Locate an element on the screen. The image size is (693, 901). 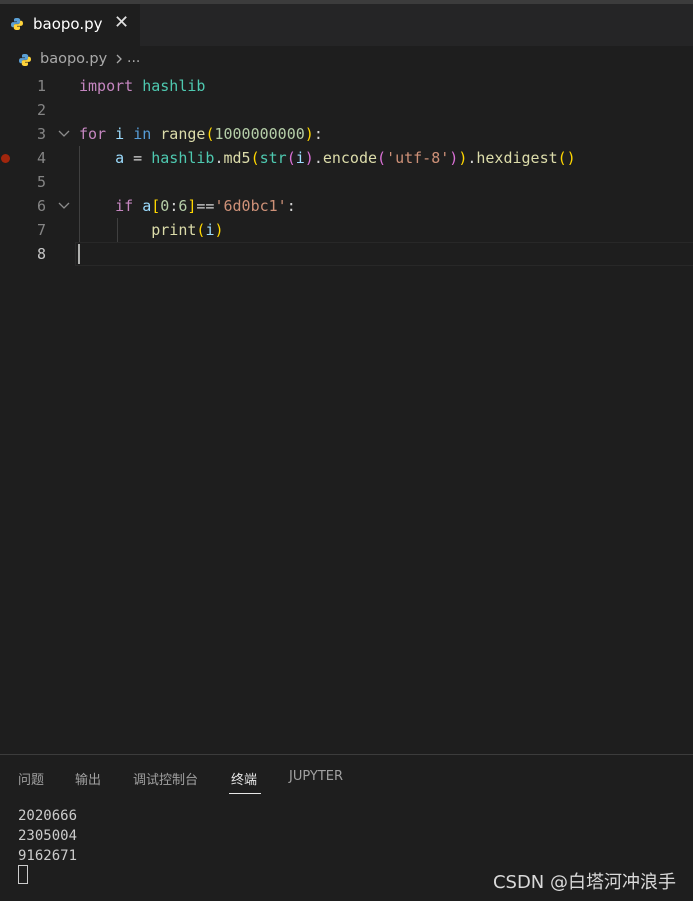
line-number: 4 is located at coordinates (41, 158).